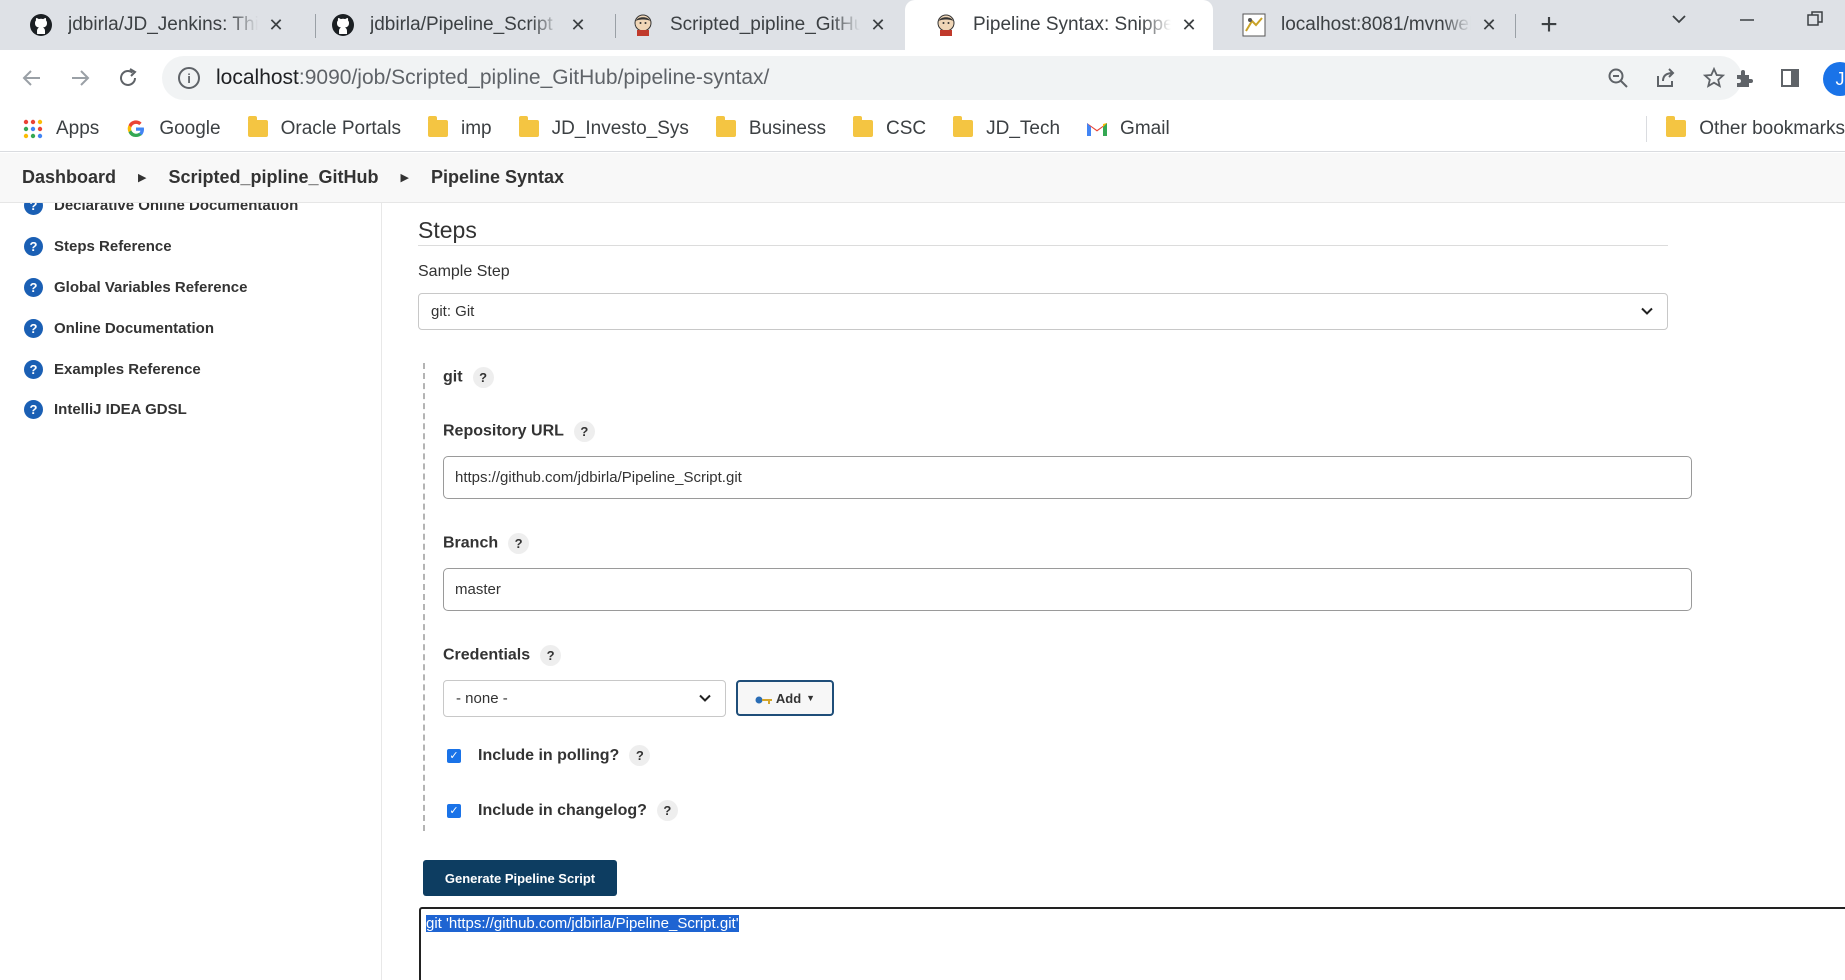 Image resolution: width=1845 pixels, height=980 pixels. What do you see at coordinates (163, 24) in the screenshot?
I see `tab-title: jdbirla/JD_Jenkins: This repo` at bounding box center [163, 24].